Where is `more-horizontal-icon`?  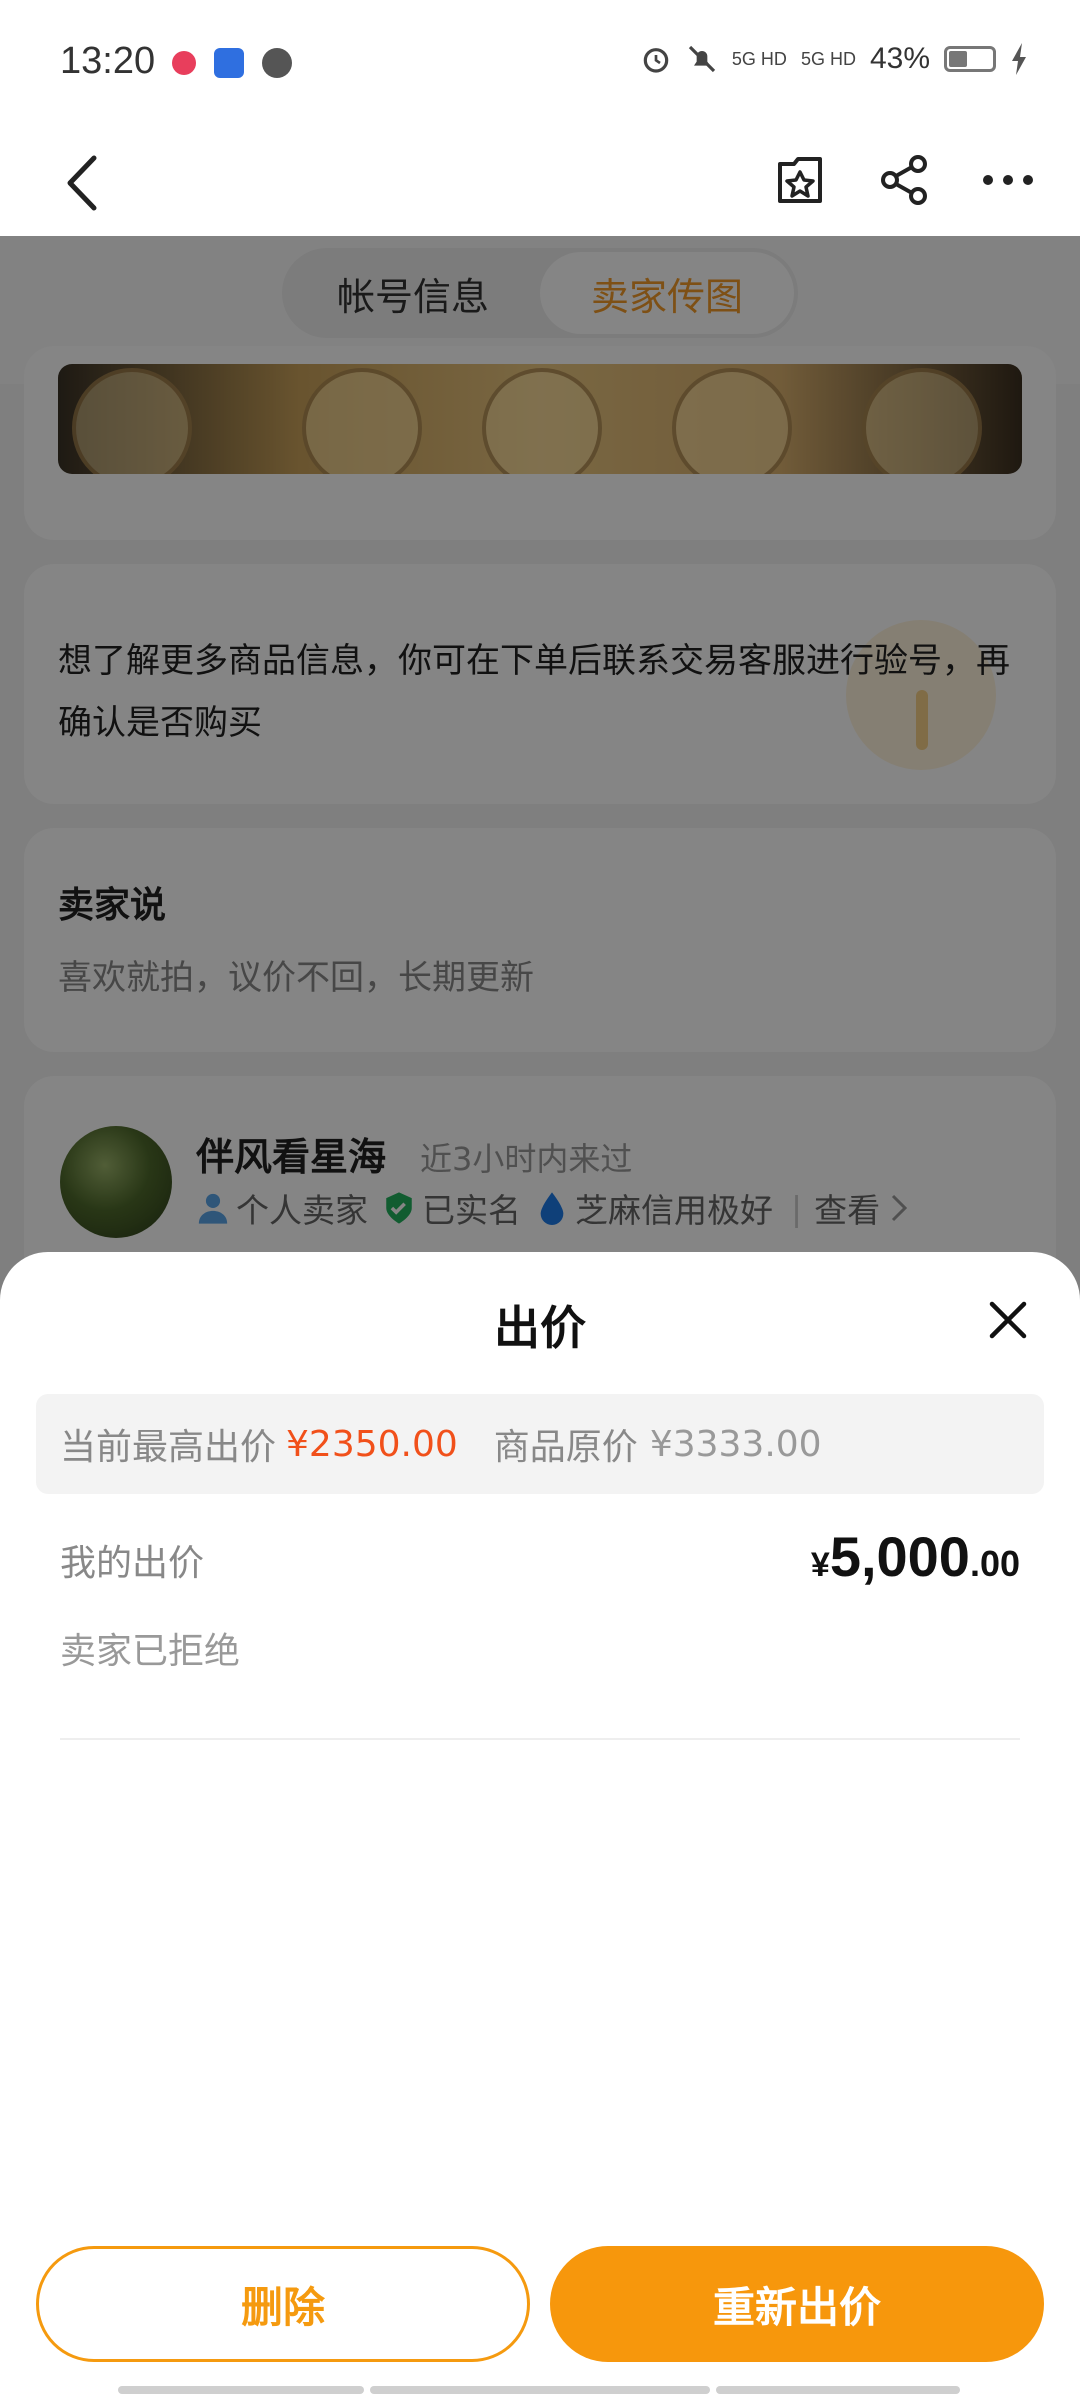 more-horizontal-icon is located at coordinates (1008, 180).